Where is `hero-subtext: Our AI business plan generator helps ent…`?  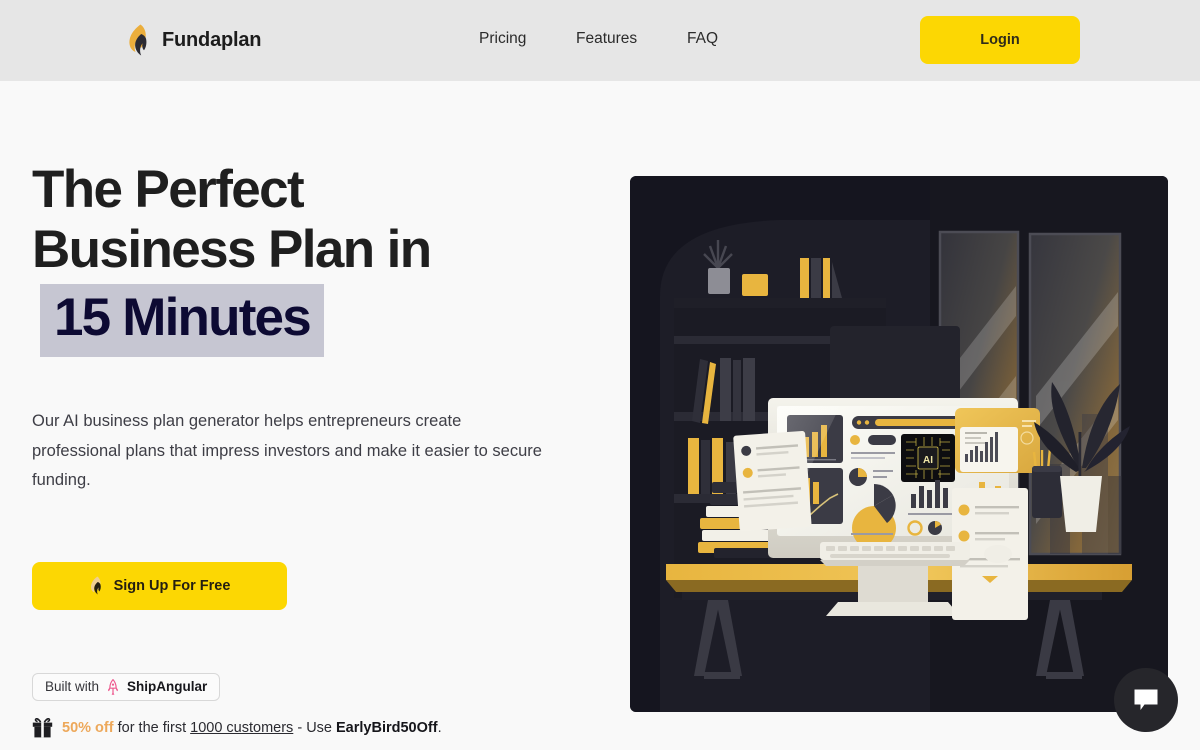
hero-subtext: Our AI business plan generator helps ent… is located at coordinates (287, 450).